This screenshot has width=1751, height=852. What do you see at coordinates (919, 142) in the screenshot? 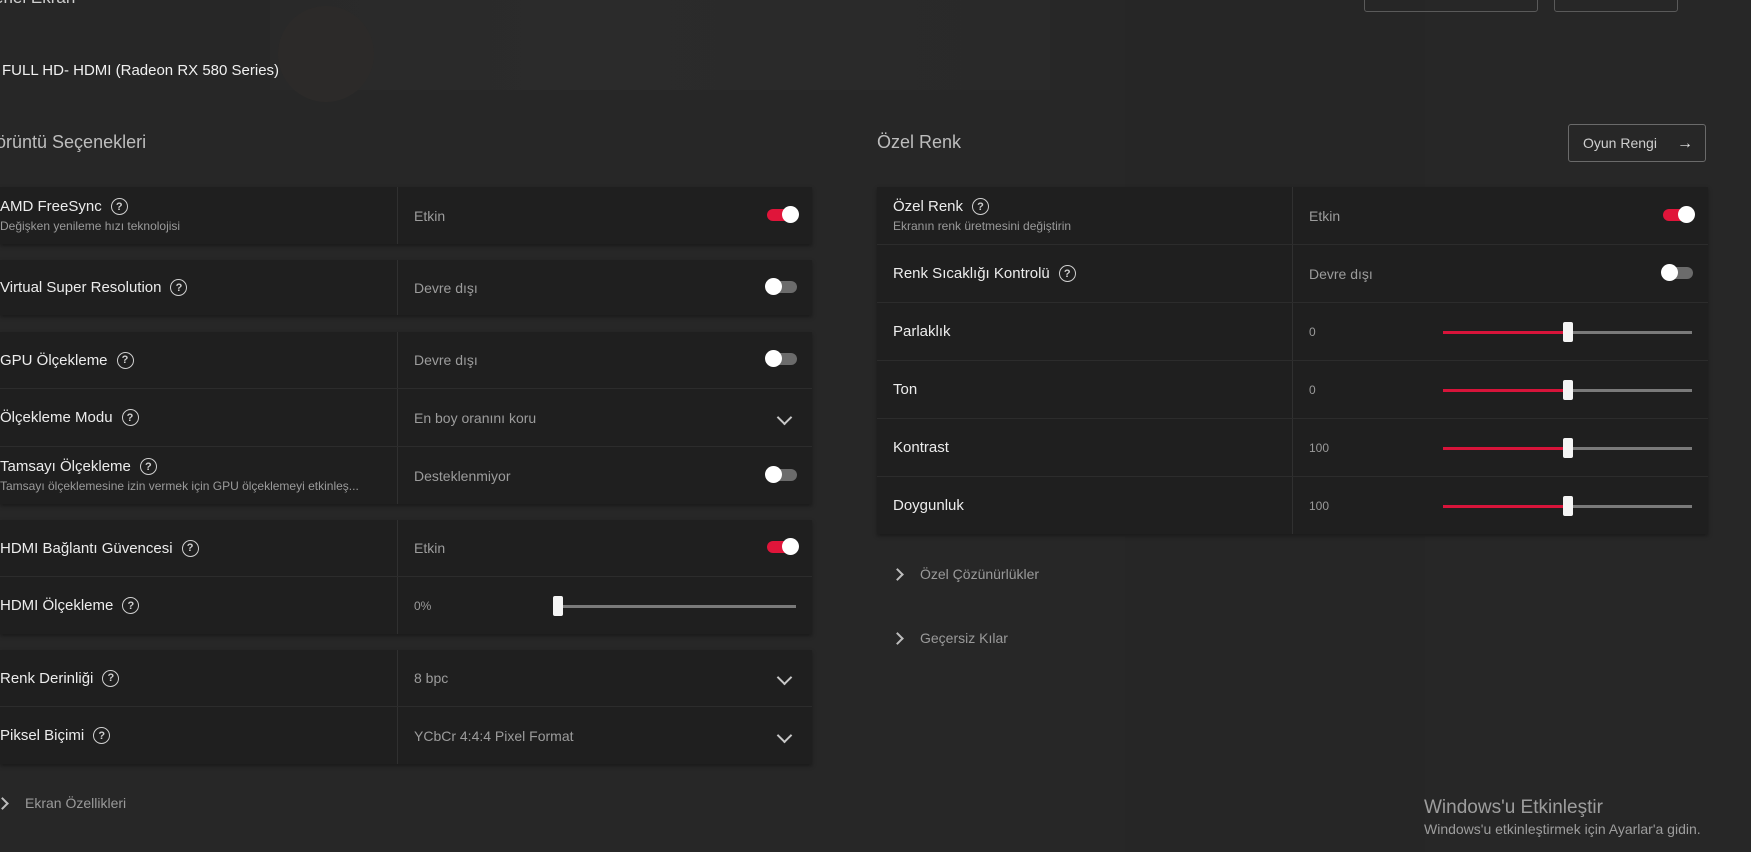
I see `custom-color-title: Özel Renk` at bounding box center [919, 142].